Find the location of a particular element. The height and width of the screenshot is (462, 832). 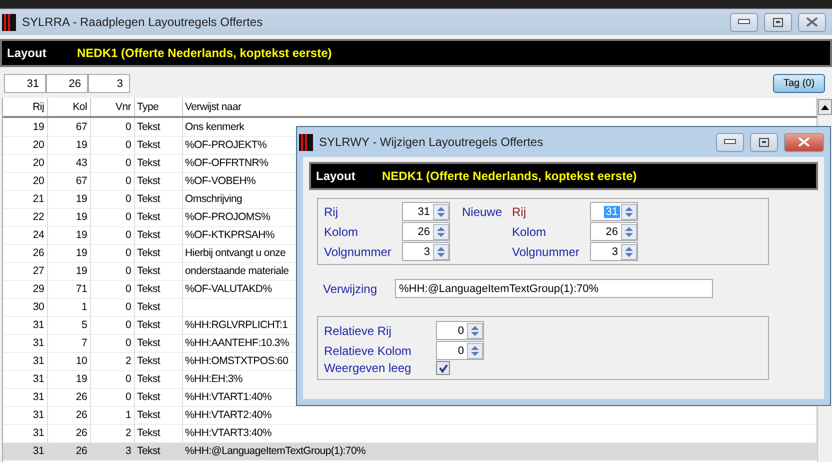

column-header: Rij is located at coordinates (25, 107).